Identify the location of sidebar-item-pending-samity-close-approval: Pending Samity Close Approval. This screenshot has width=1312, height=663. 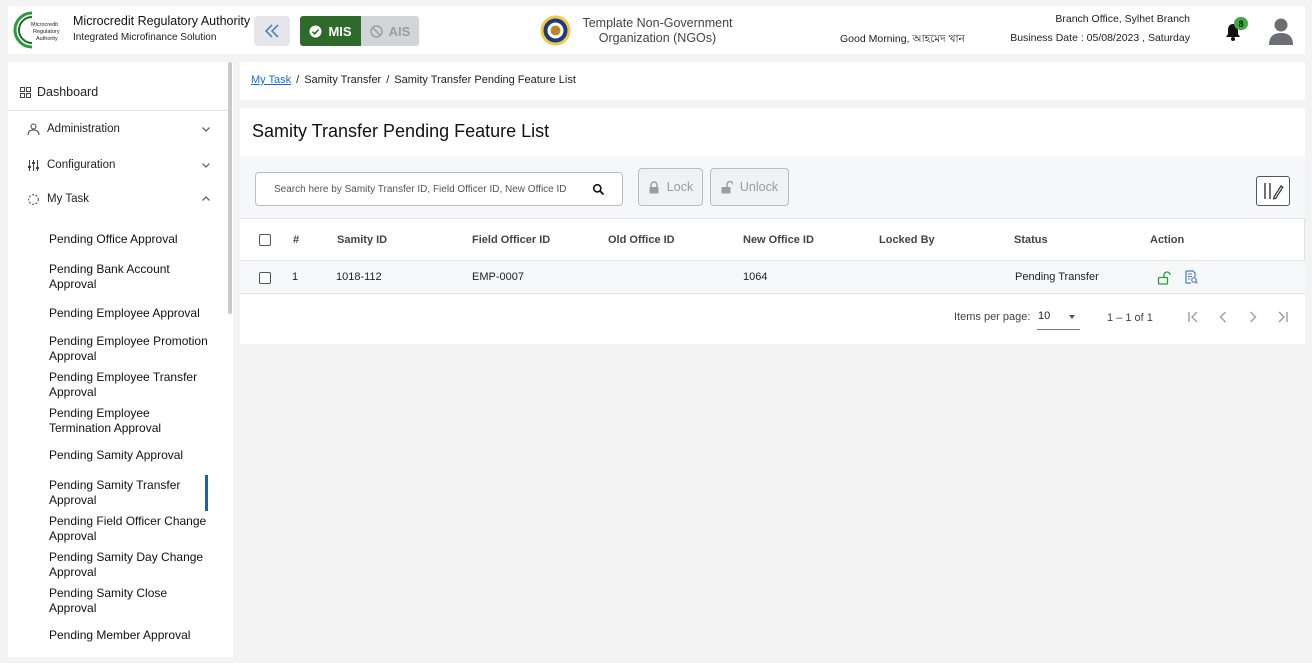
(117, 601).